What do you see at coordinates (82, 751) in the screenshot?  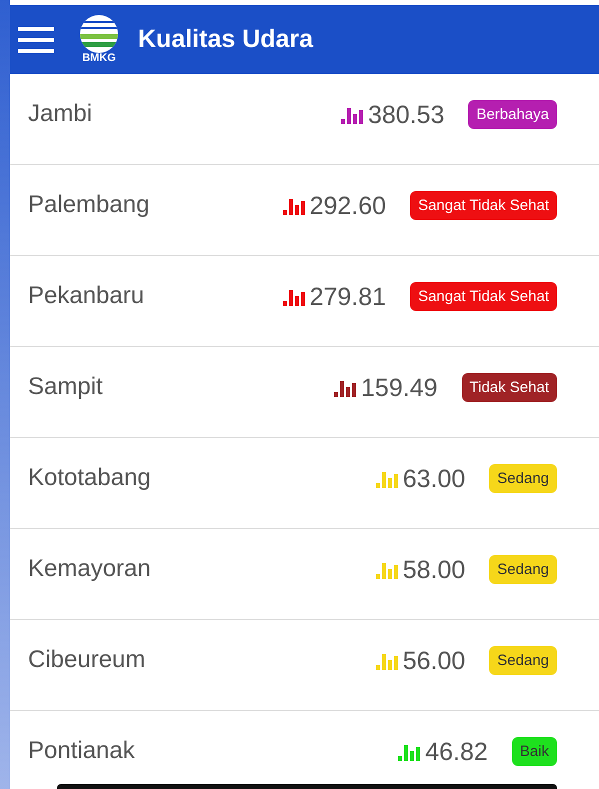 I see `station-name: Pontianak` at bounding box center [82, 751].